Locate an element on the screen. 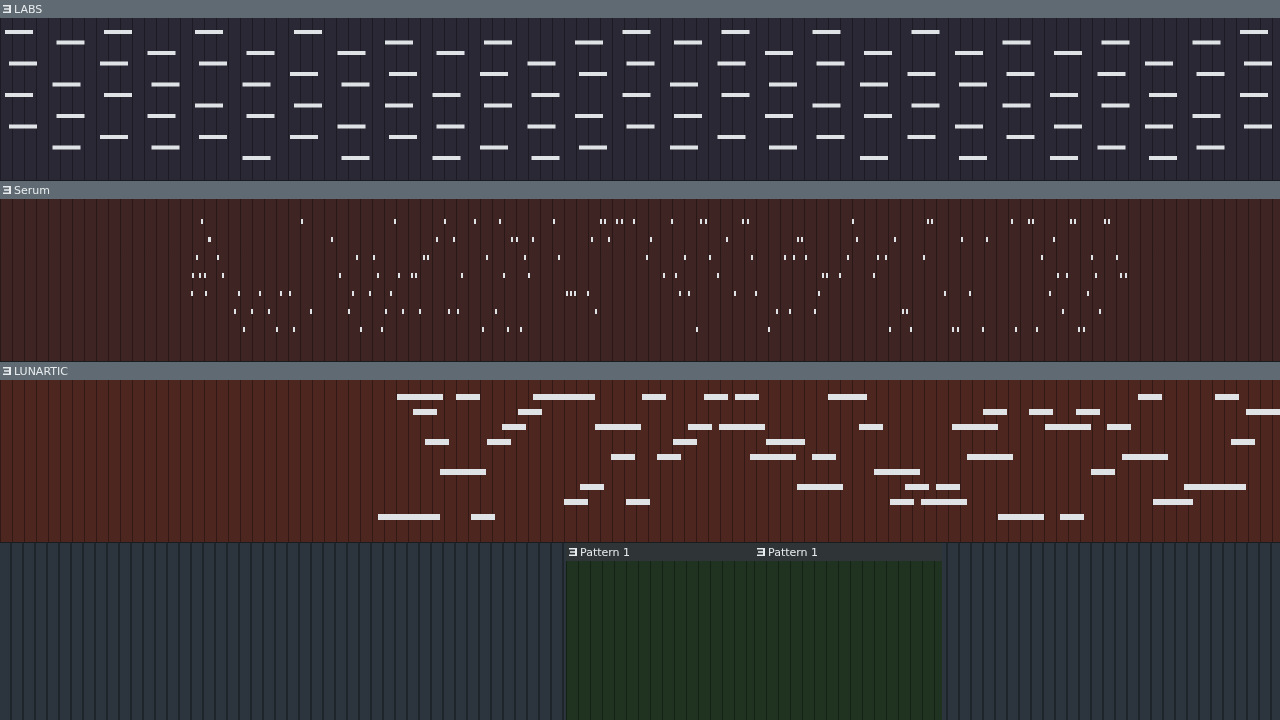  clip-title: LABS is located at coordinates (28, 9).